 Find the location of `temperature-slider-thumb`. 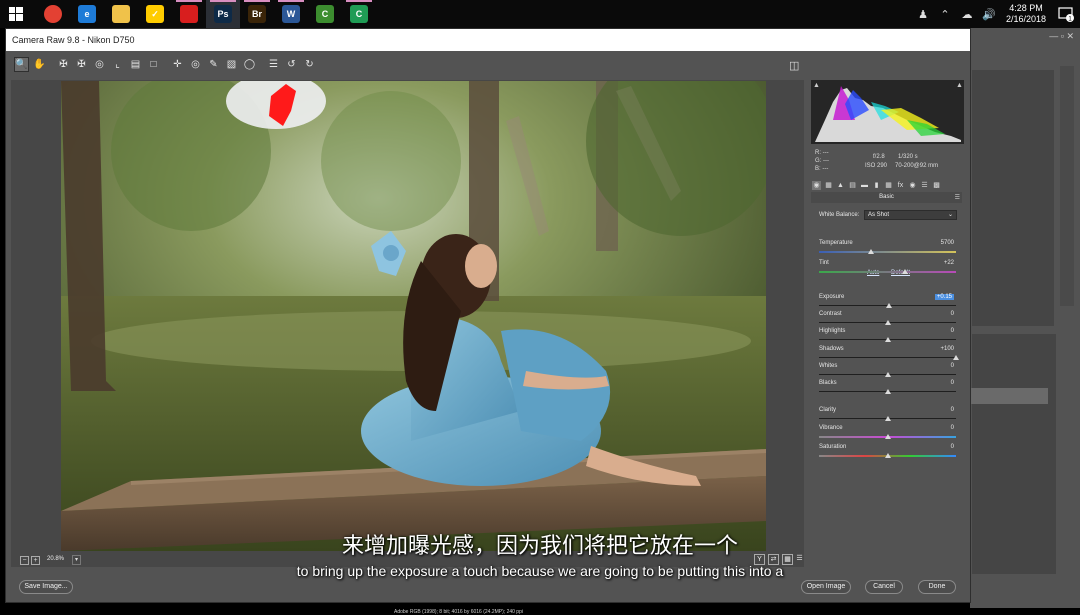

temperature-slider-thumb is located at coordinates (871, 251).